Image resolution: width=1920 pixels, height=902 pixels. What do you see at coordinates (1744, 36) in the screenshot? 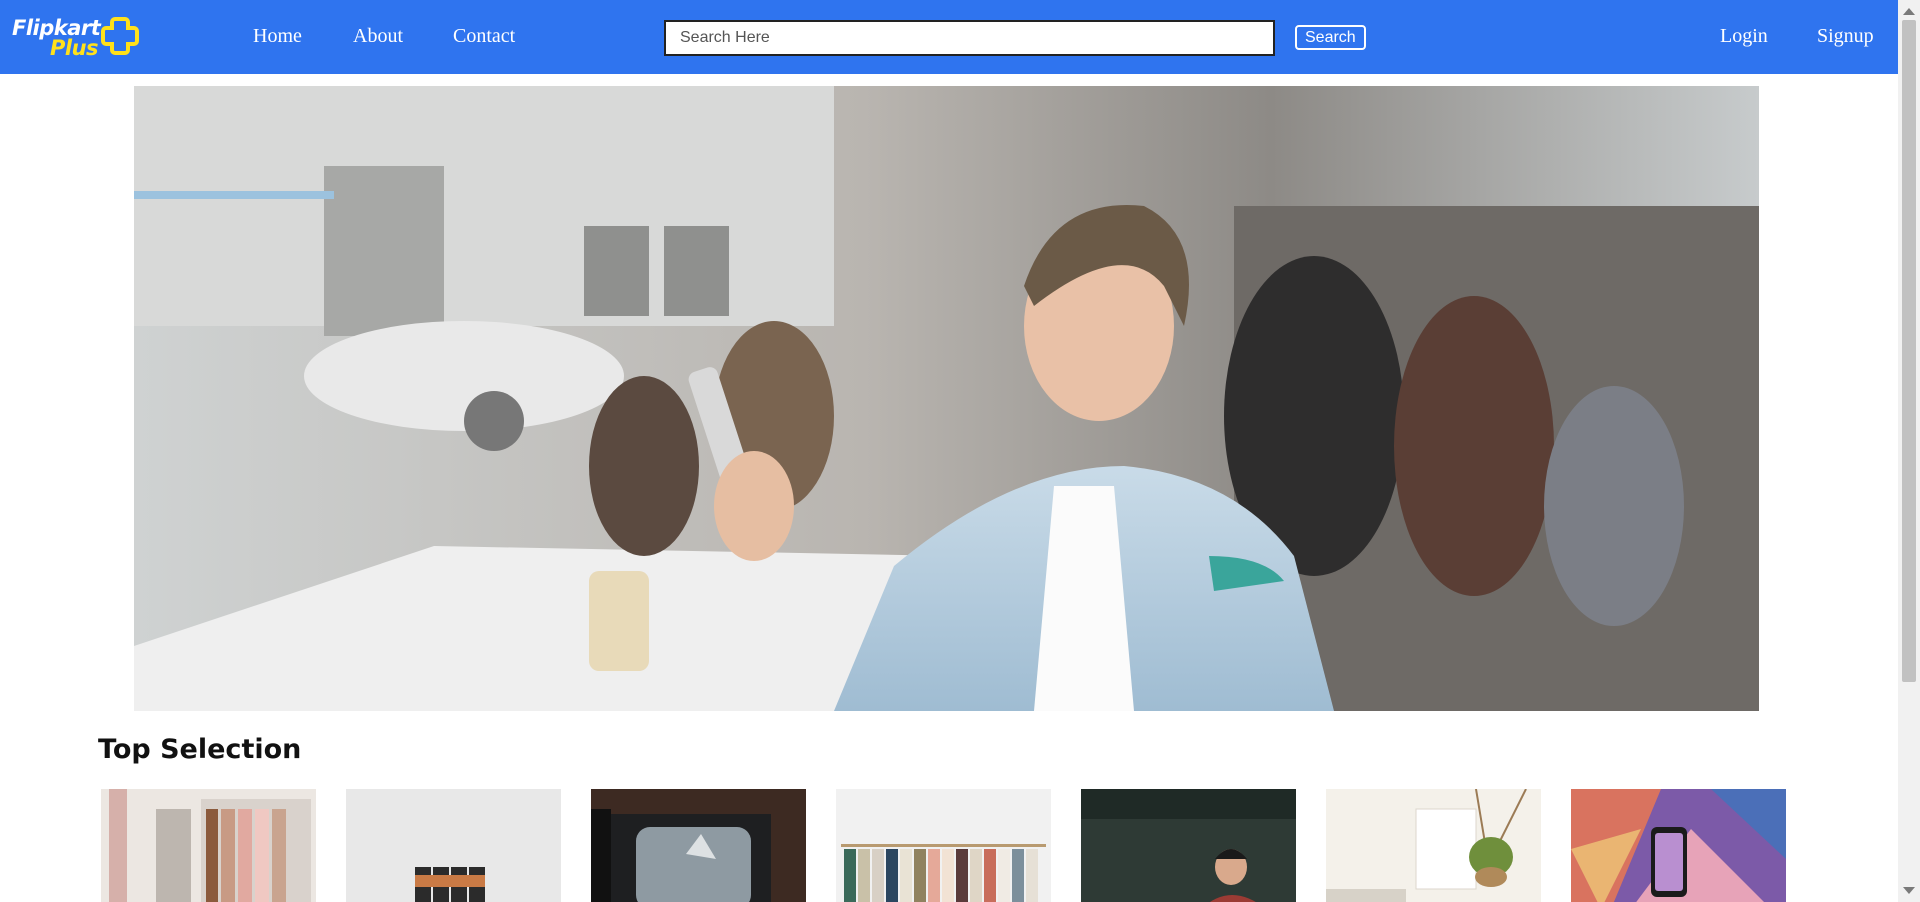
I see `login-link: Login` at bounding box center [1744, 36].